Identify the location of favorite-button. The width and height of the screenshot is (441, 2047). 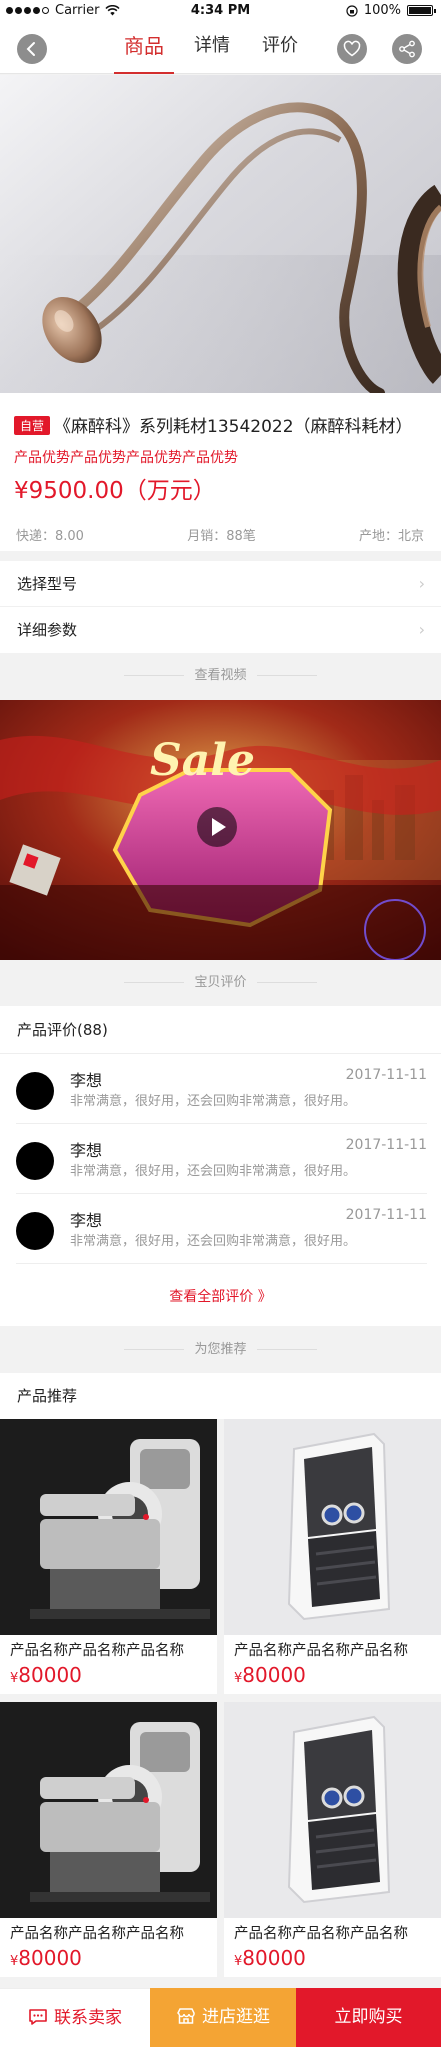
(352, 49).